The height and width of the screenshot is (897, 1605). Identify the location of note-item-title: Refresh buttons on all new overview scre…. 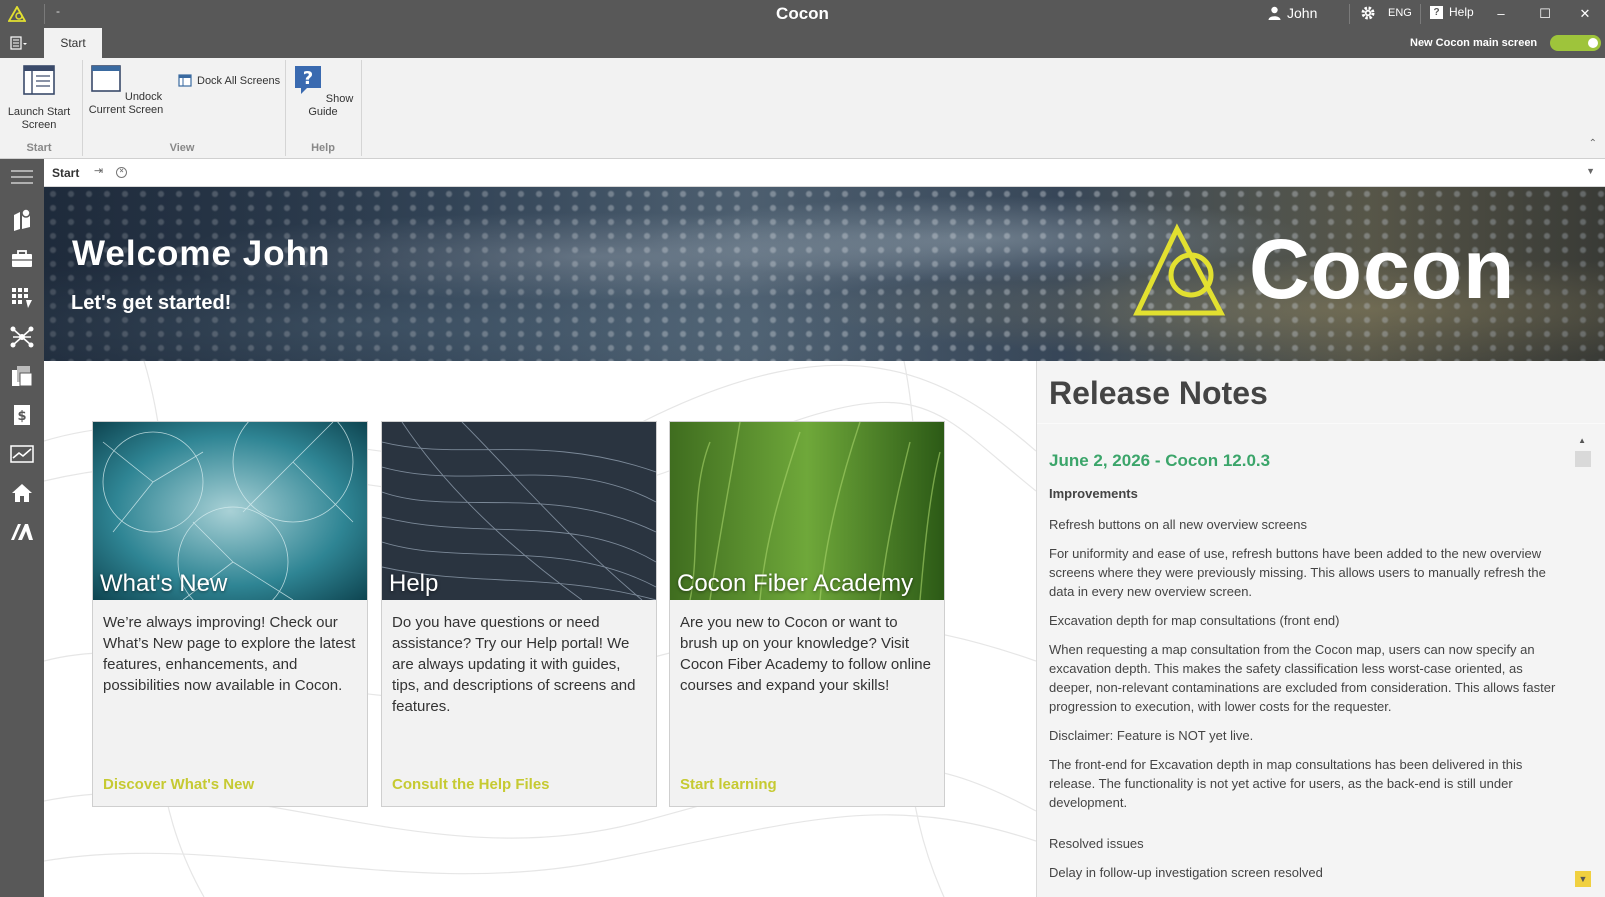
(1178, 524).